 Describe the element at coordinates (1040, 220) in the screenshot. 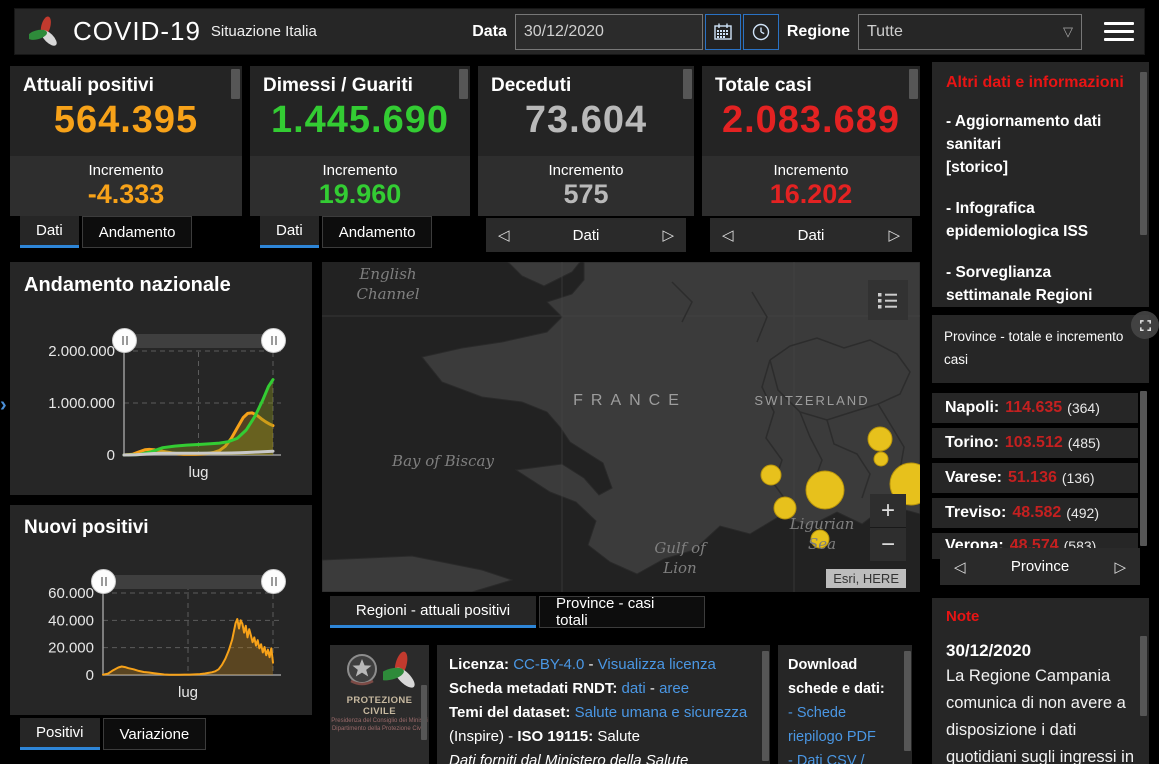

I see `link-infografica-iss: - Infografica epidemiologica ISS` at that location.